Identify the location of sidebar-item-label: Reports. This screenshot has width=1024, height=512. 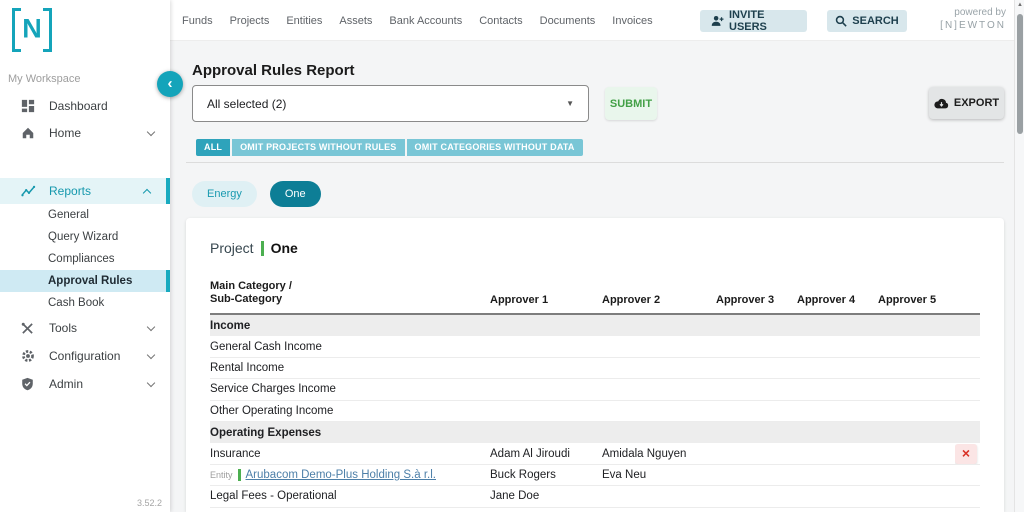
(70, 191).